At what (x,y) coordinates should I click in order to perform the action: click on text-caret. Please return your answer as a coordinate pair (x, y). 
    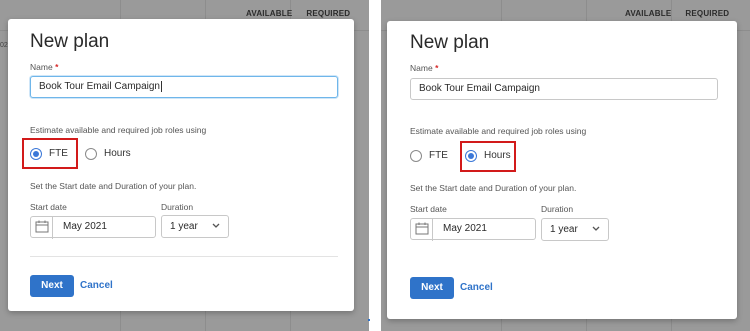
    Looking at the image, I should click on (161, 86).